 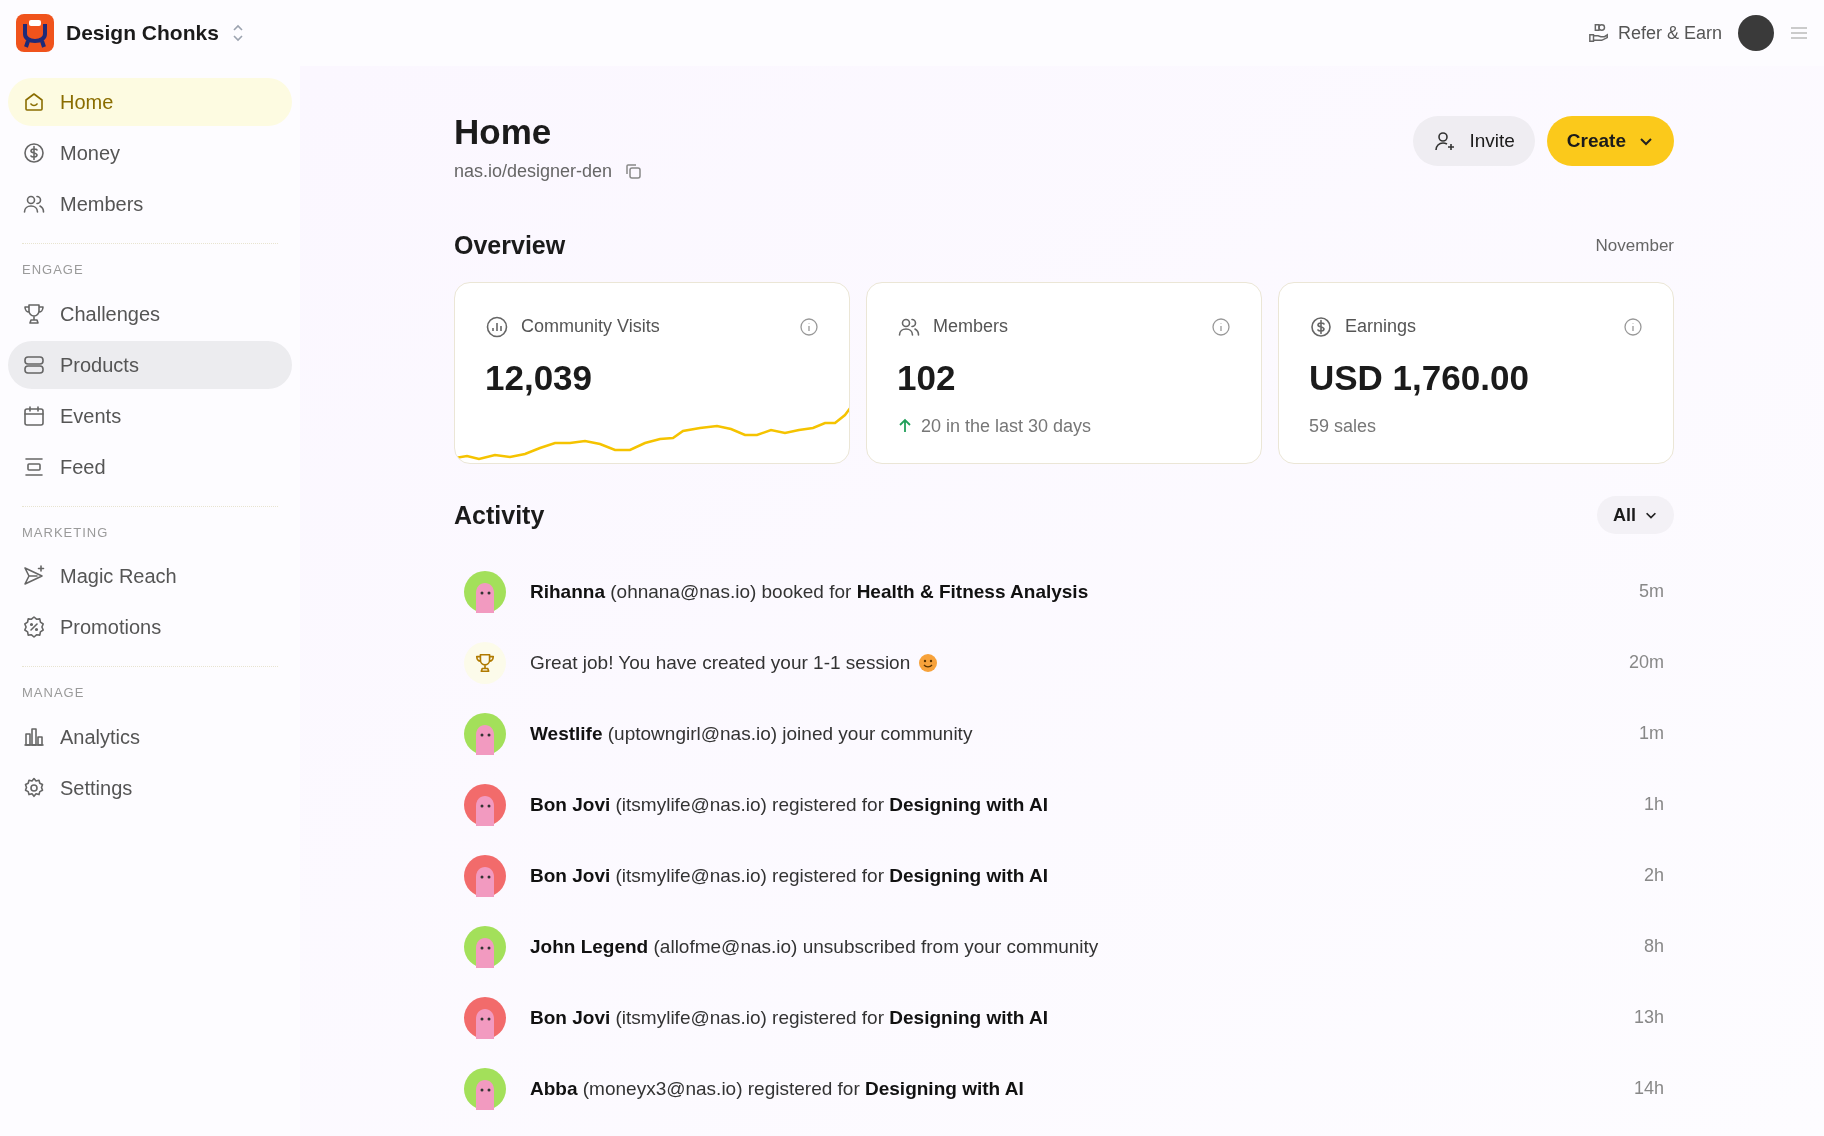 I want to click on nav-item: Products, so click(x=150, y=364).